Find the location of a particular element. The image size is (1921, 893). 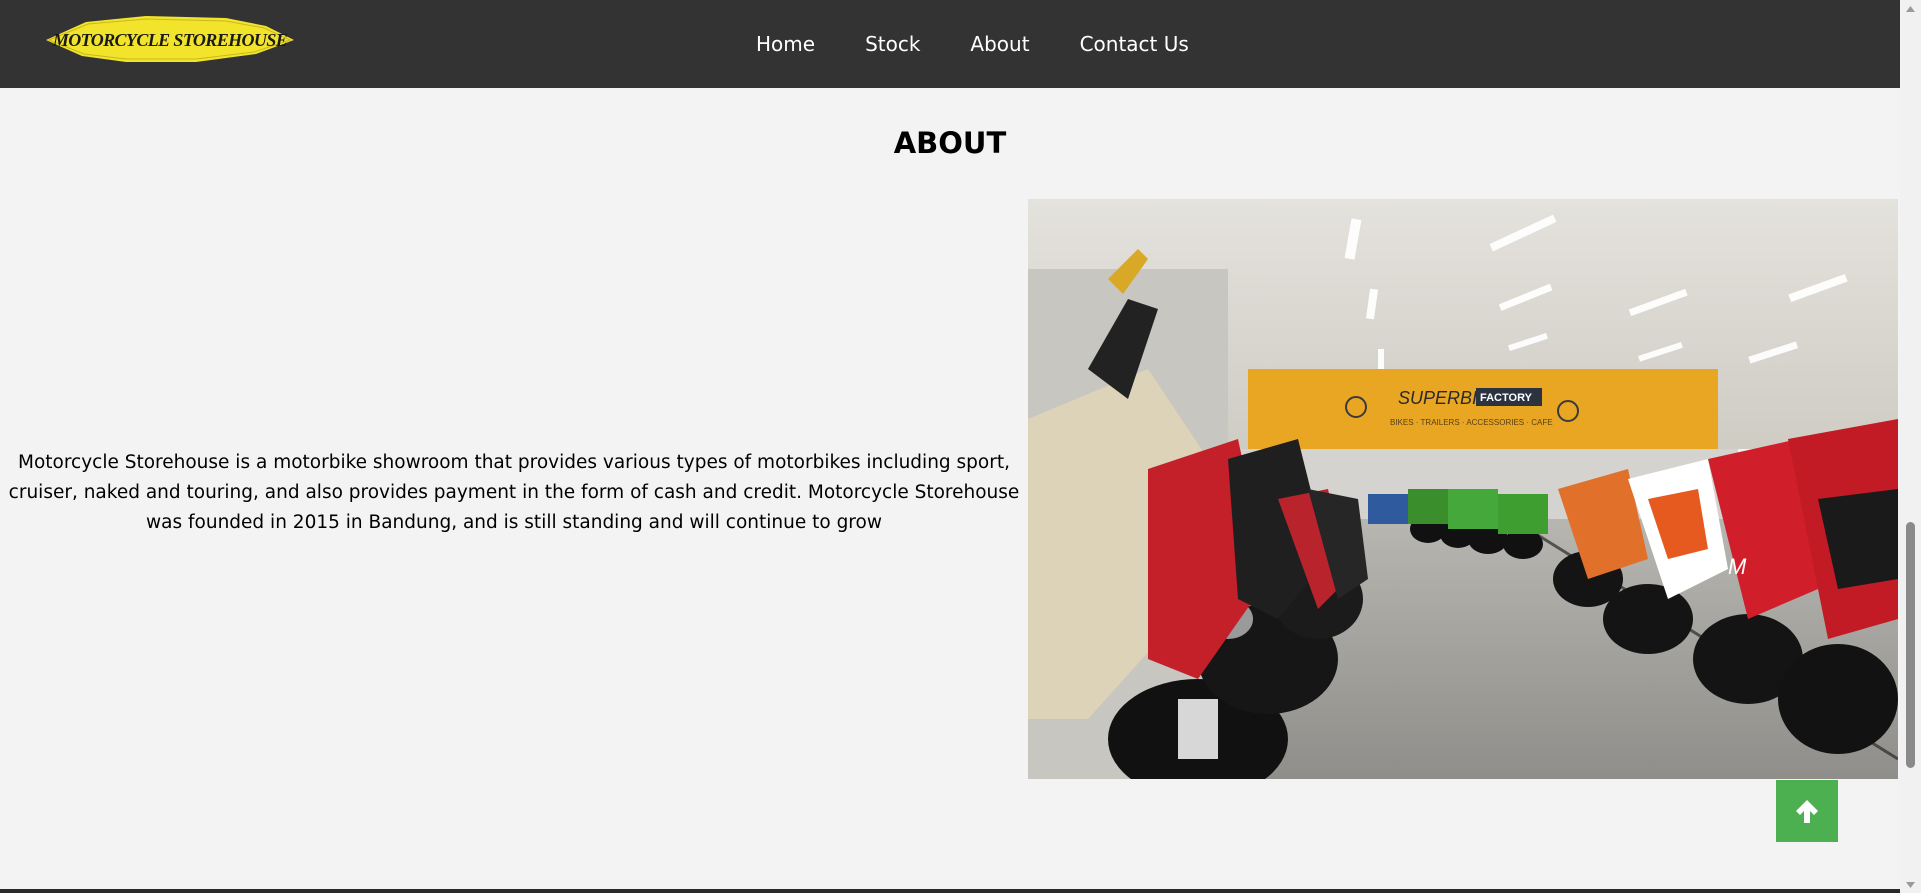

nav-about-link: About is located at coordinates (999, 44).